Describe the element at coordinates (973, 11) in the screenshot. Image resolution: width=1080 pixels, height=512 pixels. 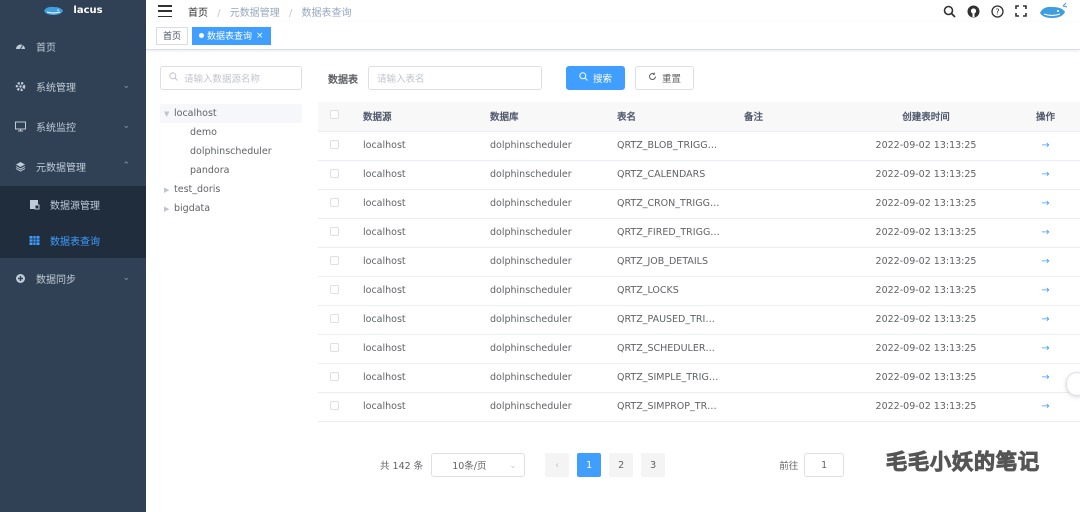
I see `github-icon` at that location.